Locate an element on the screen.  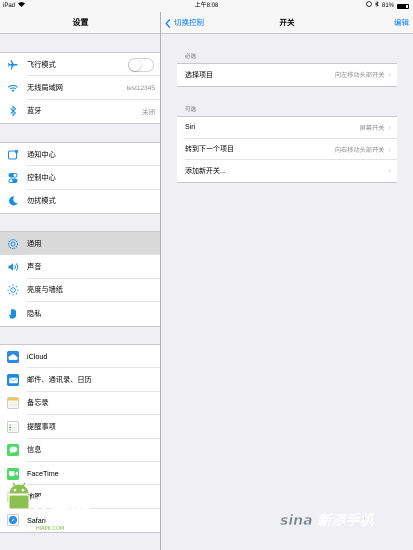
sidebar-item-bluetooth: 蓝牙 关闭 is located at coordinates (80, 111).